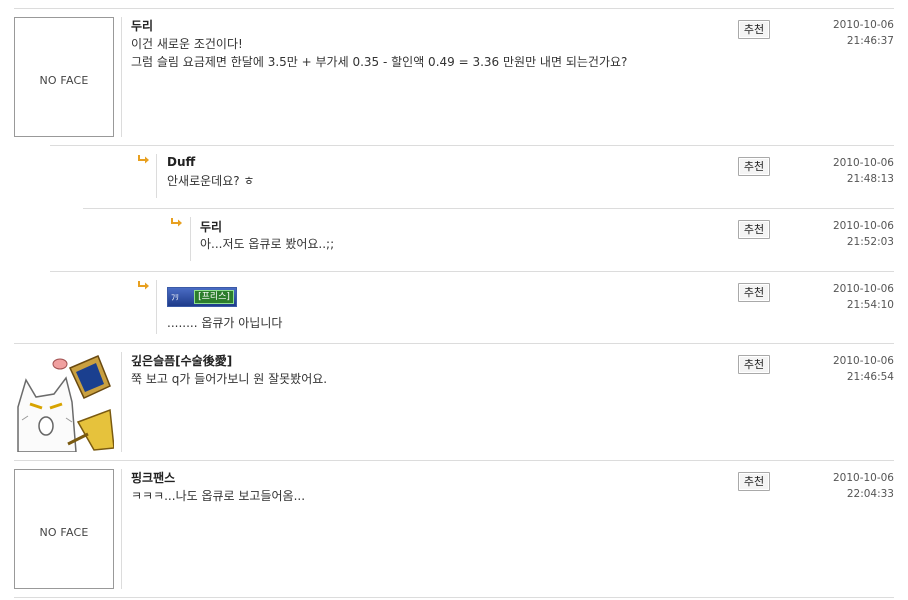  Describe the element at coordinates (229, 379) in the screenshot. I see `comment-text: 쭉 보고 q가 들어가보니 원 잘못봤어요.` at that location.